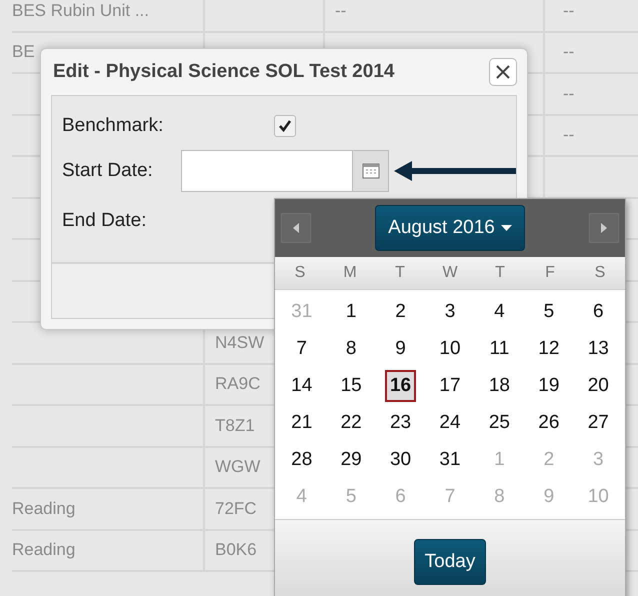  What do you see at coordinates (499, 312) in the screenshot?
I see `calendar-day: 4` at bounding box center [499, 312].